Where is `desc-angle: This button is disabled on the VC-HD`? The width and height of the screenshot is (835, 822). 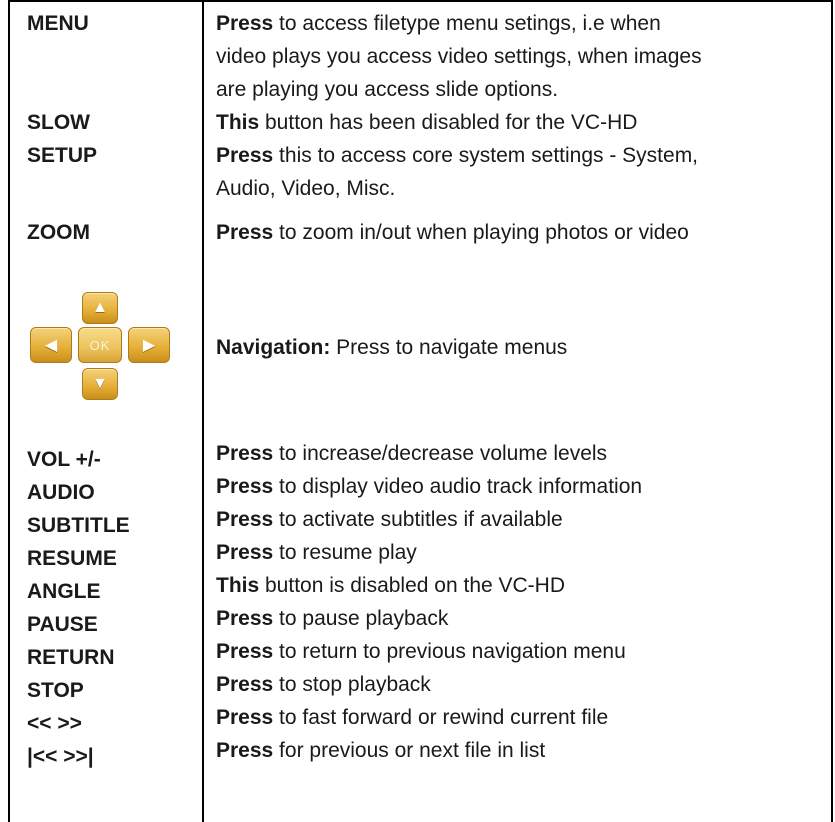 desc-angle: This button is disabled on the VC-HD is located at coordinates (391, 585).